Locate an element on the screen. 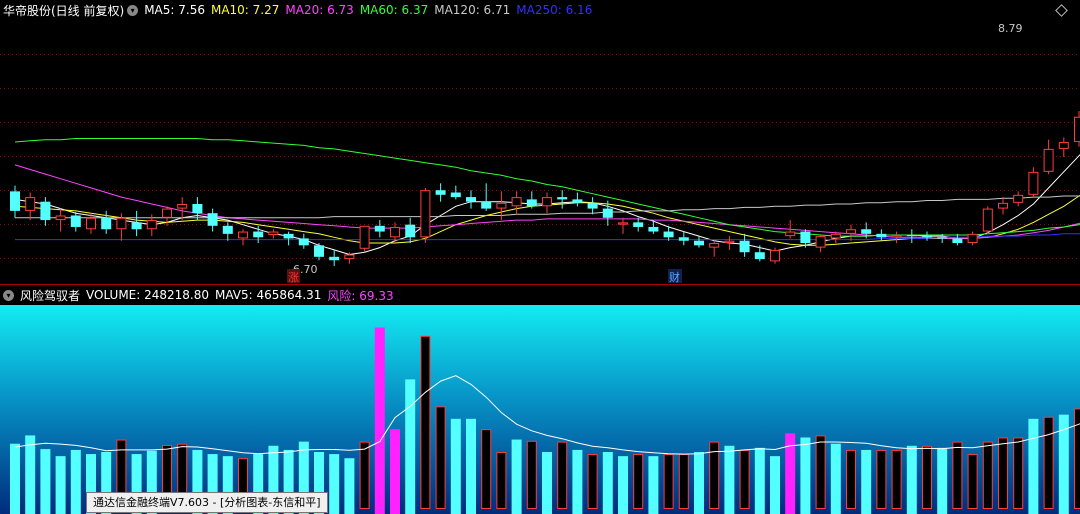  high-label: 8.79 is located at coordinates (1010, 28).